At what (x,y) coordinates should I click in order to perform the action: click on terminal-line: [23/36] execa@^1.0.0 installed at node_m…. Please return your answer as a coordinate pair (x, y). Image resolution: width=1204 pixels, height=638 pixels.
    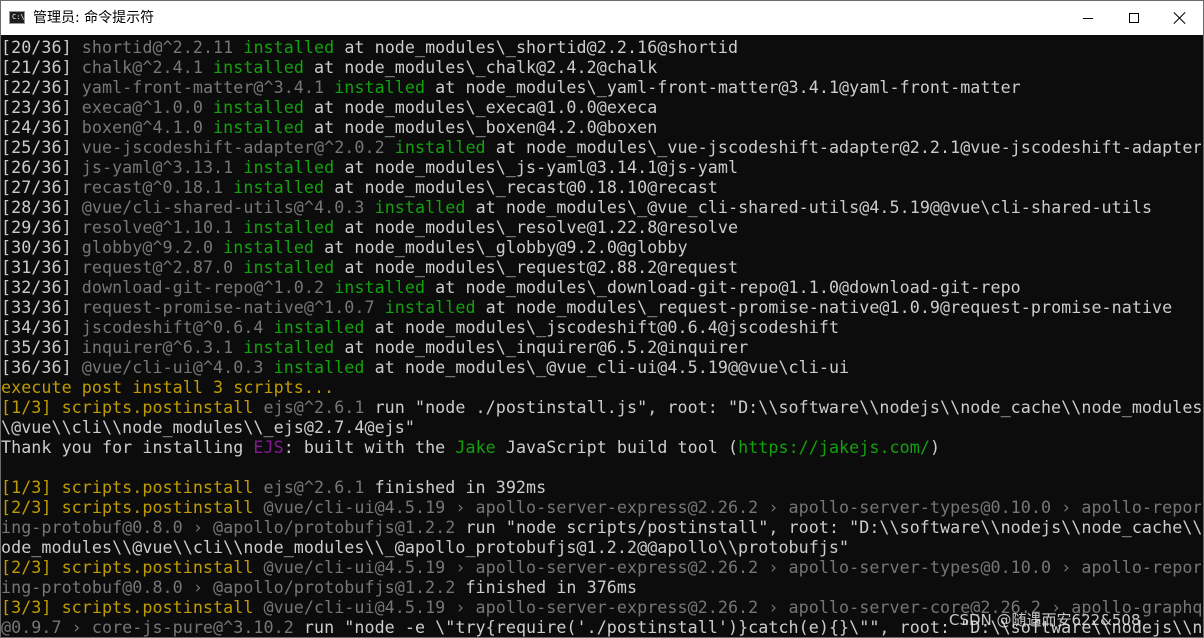
    Looking at the image, I should click on (329, 107).